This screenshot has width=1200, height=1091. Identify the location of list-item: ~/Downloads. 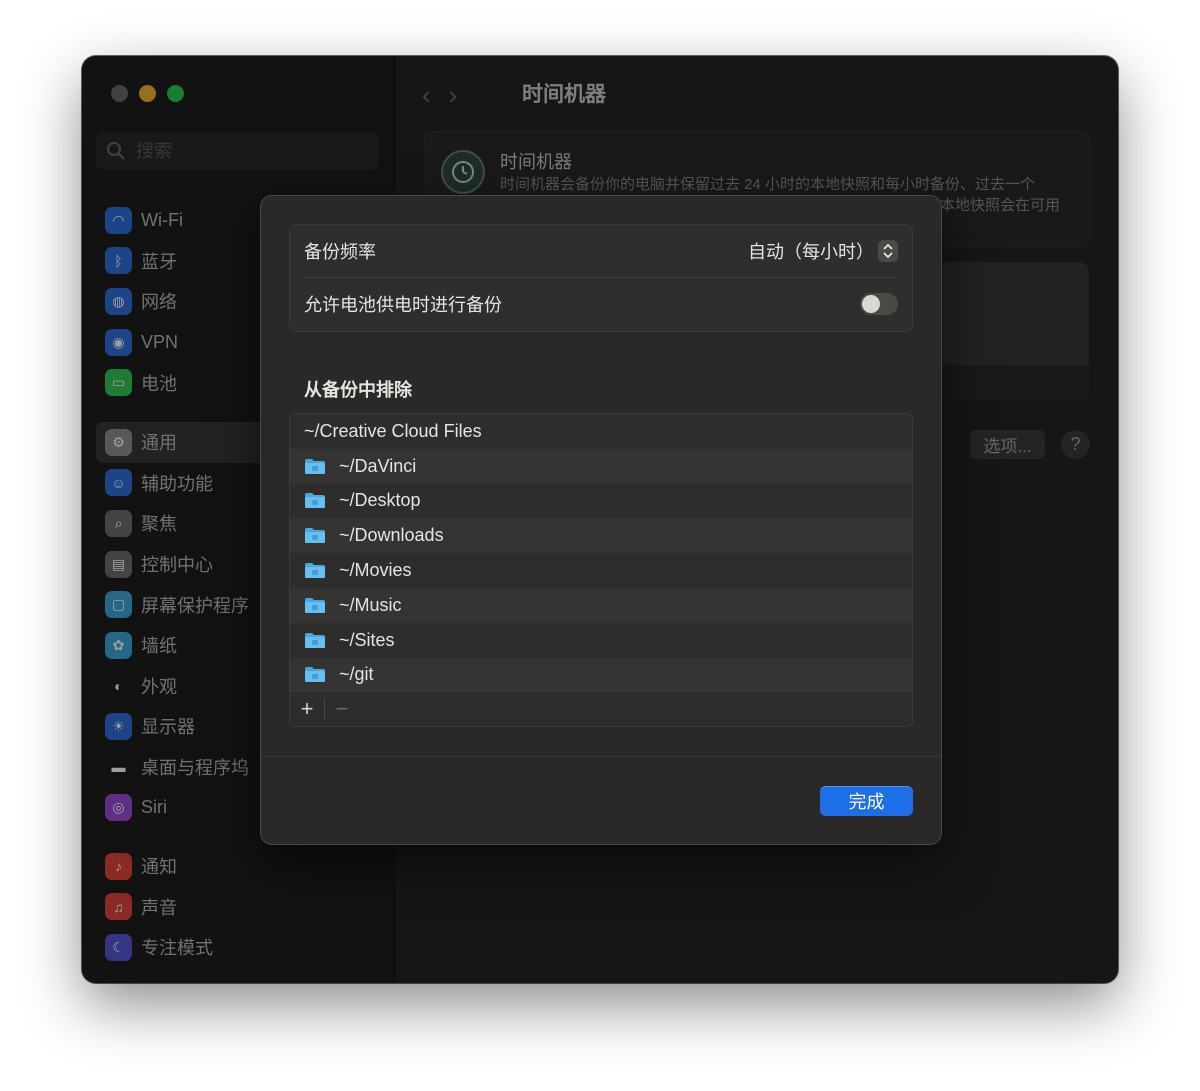
(601, 536).